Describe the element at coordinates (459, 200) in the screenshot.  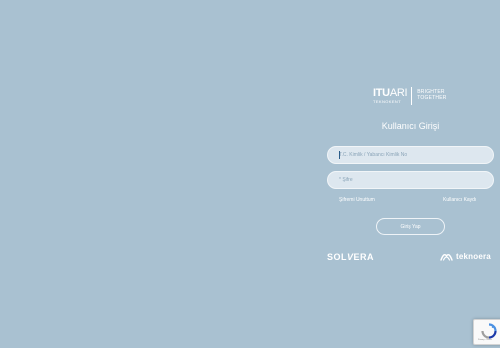
I see `register-link: Kullanıcı Kaydı` at that location.